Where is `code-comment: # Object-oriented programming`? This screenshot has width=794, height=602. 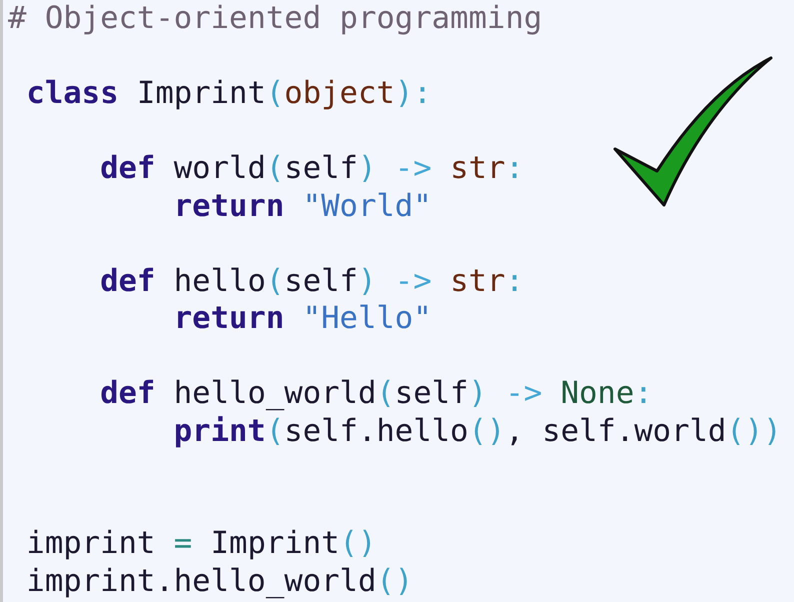 code-comment: # Object-oriented programming is located at coordinates (275, 19).